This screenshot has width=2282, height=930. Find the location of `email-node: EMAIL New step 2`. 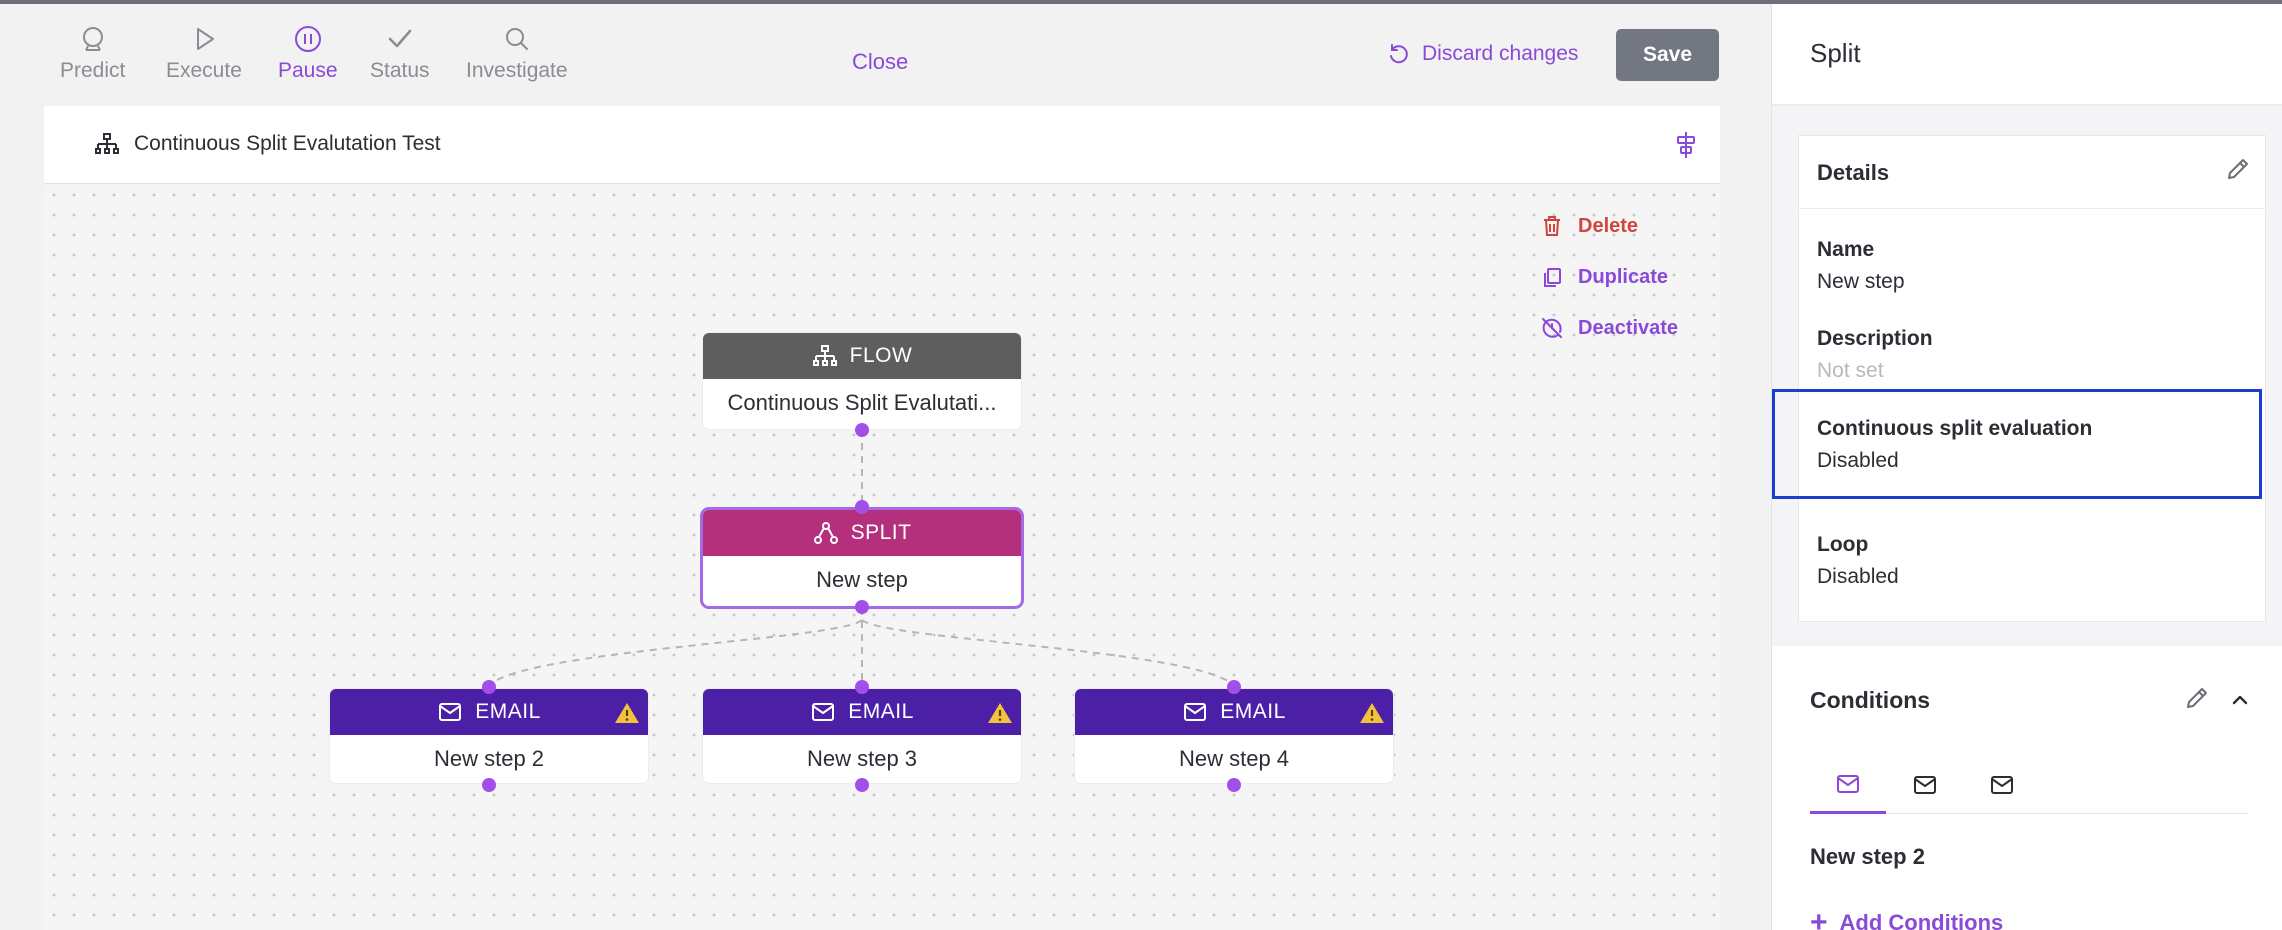

email-node: EMAIL New step 2 is located at coordinates (489, 736).